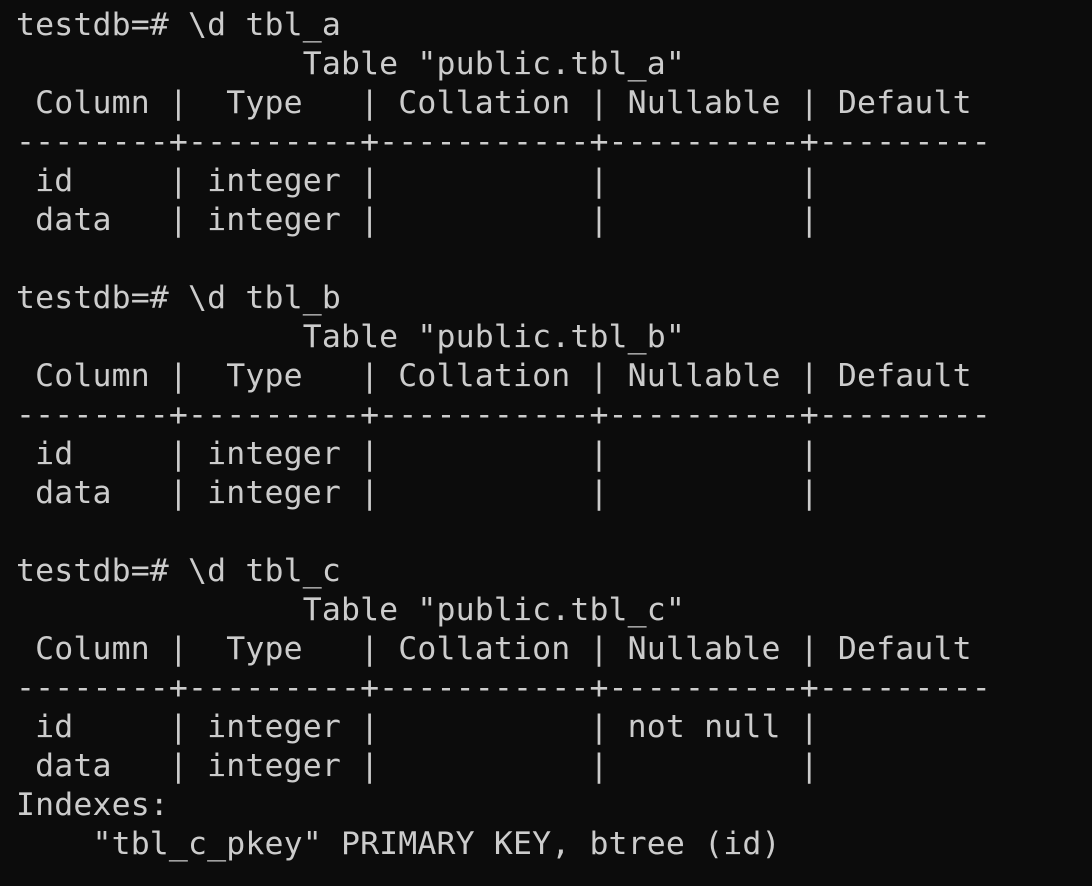 The height and width of the screenshot is (886, 1092). What do you see at coordinates (92, 805) in the screenshot?
I see `indexes-heading: Indexes:` at bounding box center [92, 805].